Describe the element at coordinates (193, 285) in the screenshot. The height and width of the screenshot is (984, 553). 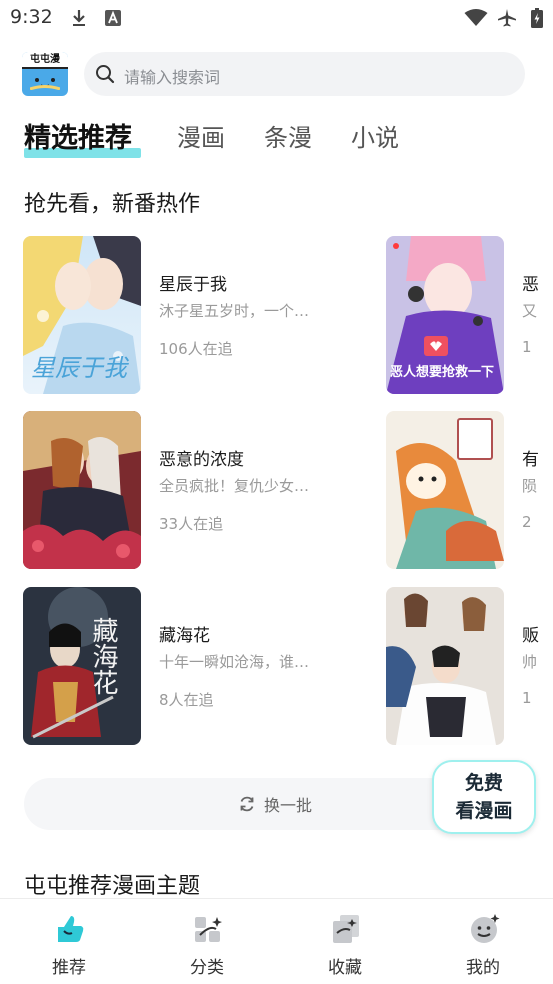
I see `comic-title: 星辰于我` at that location.